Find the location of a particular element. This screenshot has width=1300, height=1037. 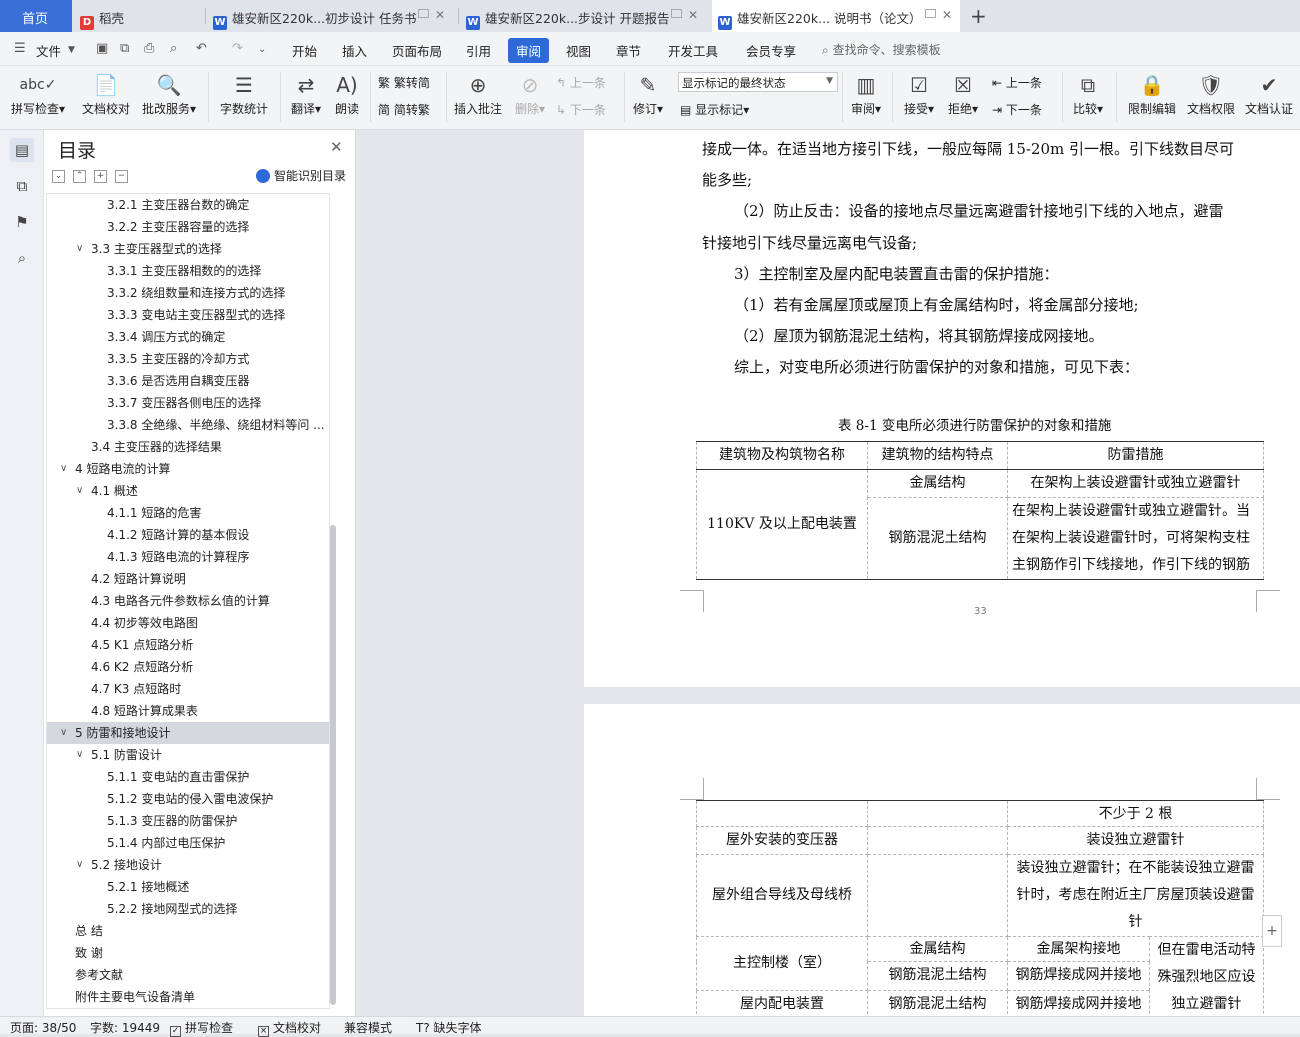

toc-item: 4.5 K1 点短路分析 is located at coordinates (188, 645).